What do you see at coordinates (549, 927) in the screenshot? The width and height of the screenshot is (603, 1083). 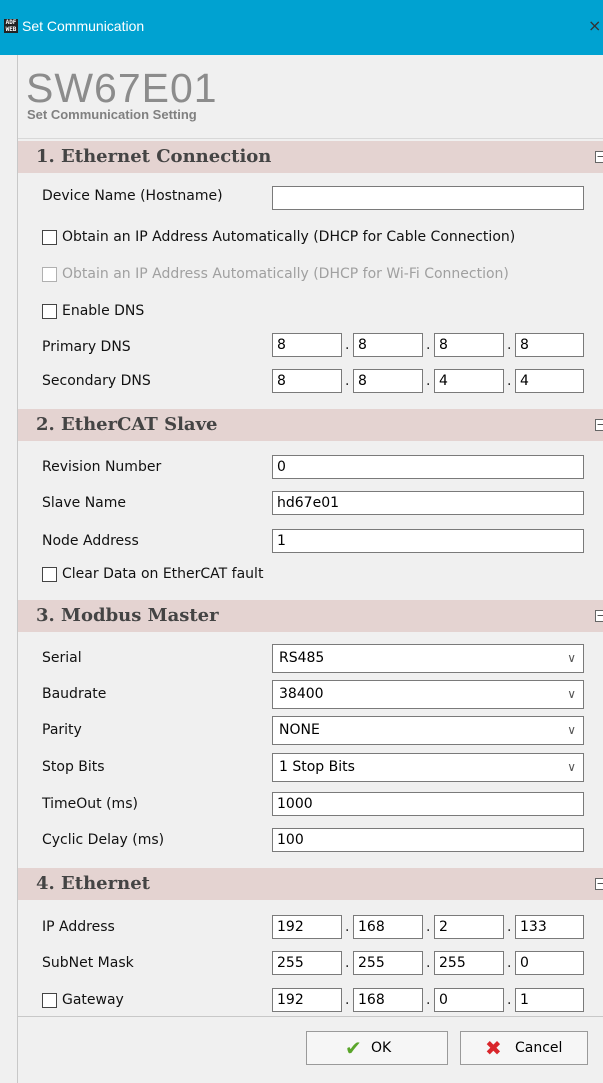 I see `ip-octet-4: 133` at bounding box center [549, 927].